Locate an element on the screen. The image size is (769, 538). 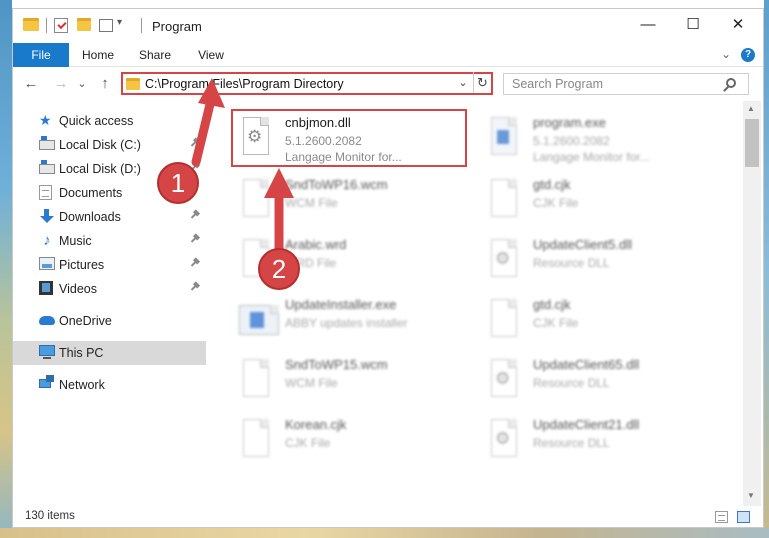
close-button: ✕ is located at coordinates (738, 25).